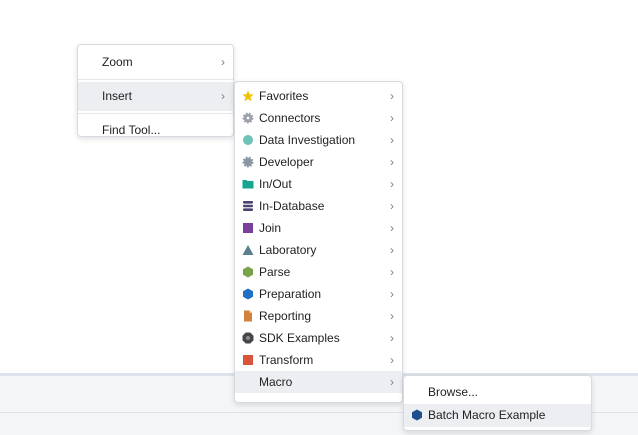 The height and width of the screenshot is (435, 638). Describe the element at coordinates (318, 162) in the screenshot. I see `submenu-item-developer: Developer ›` at that location.